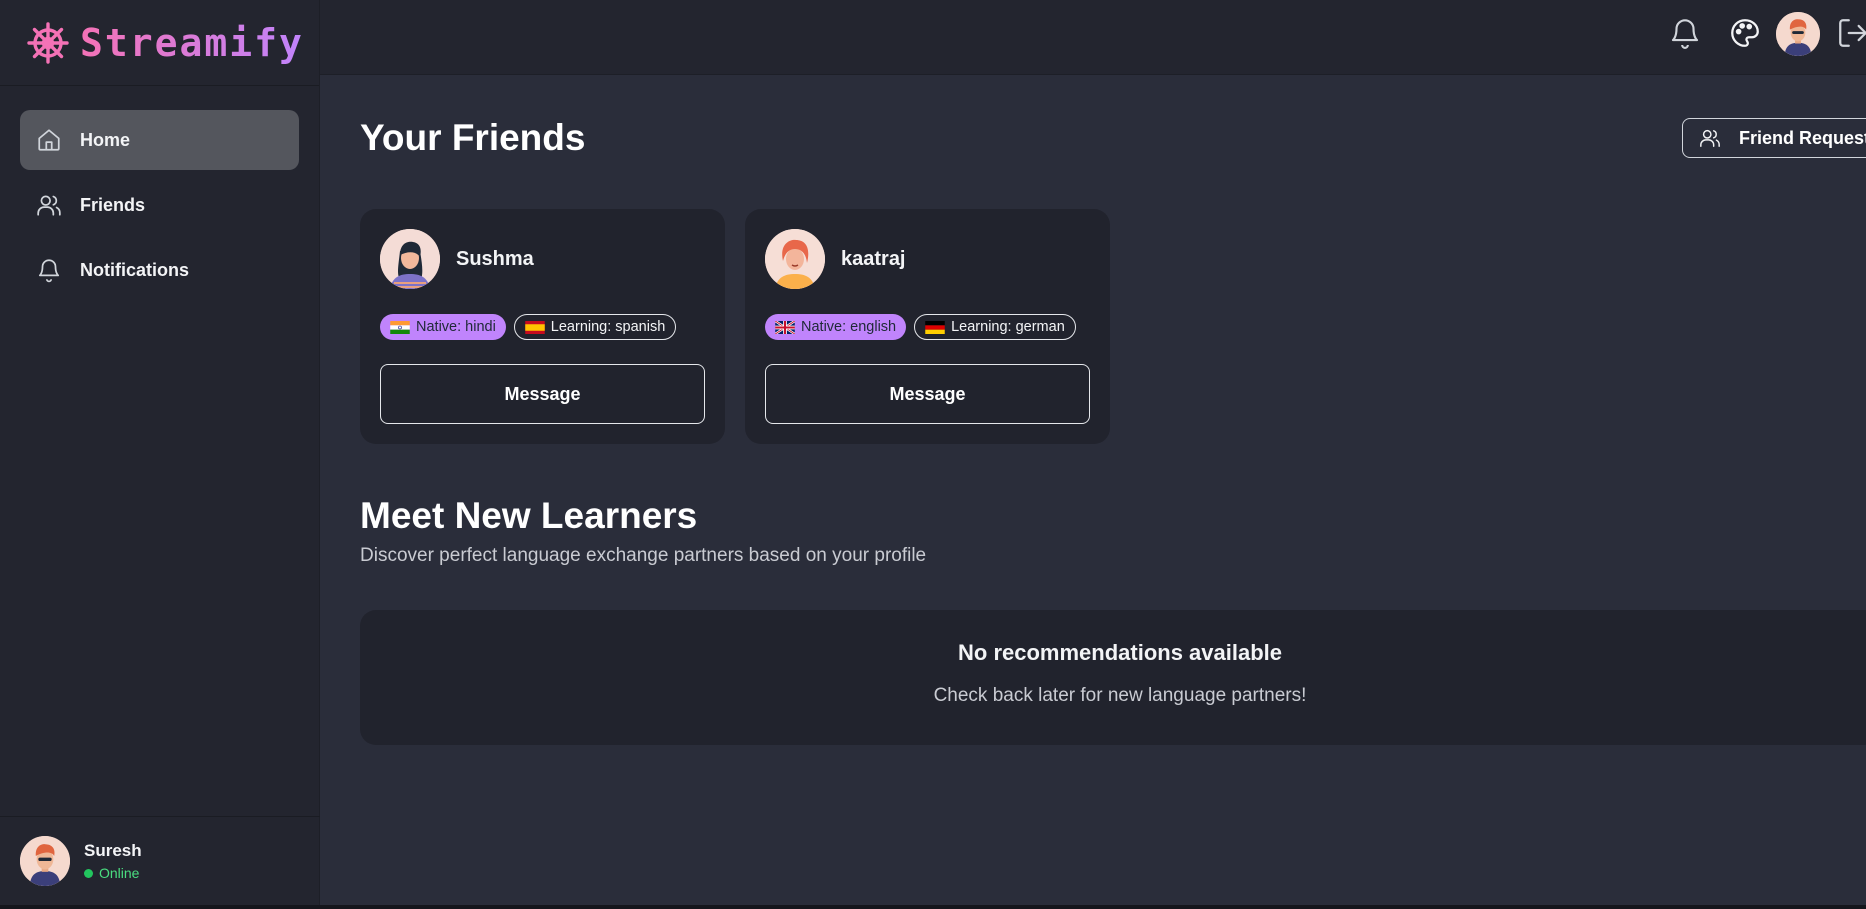 The height and width of the screenshot is (909, 1866). I want to click on home-icon, so click(49, 140).